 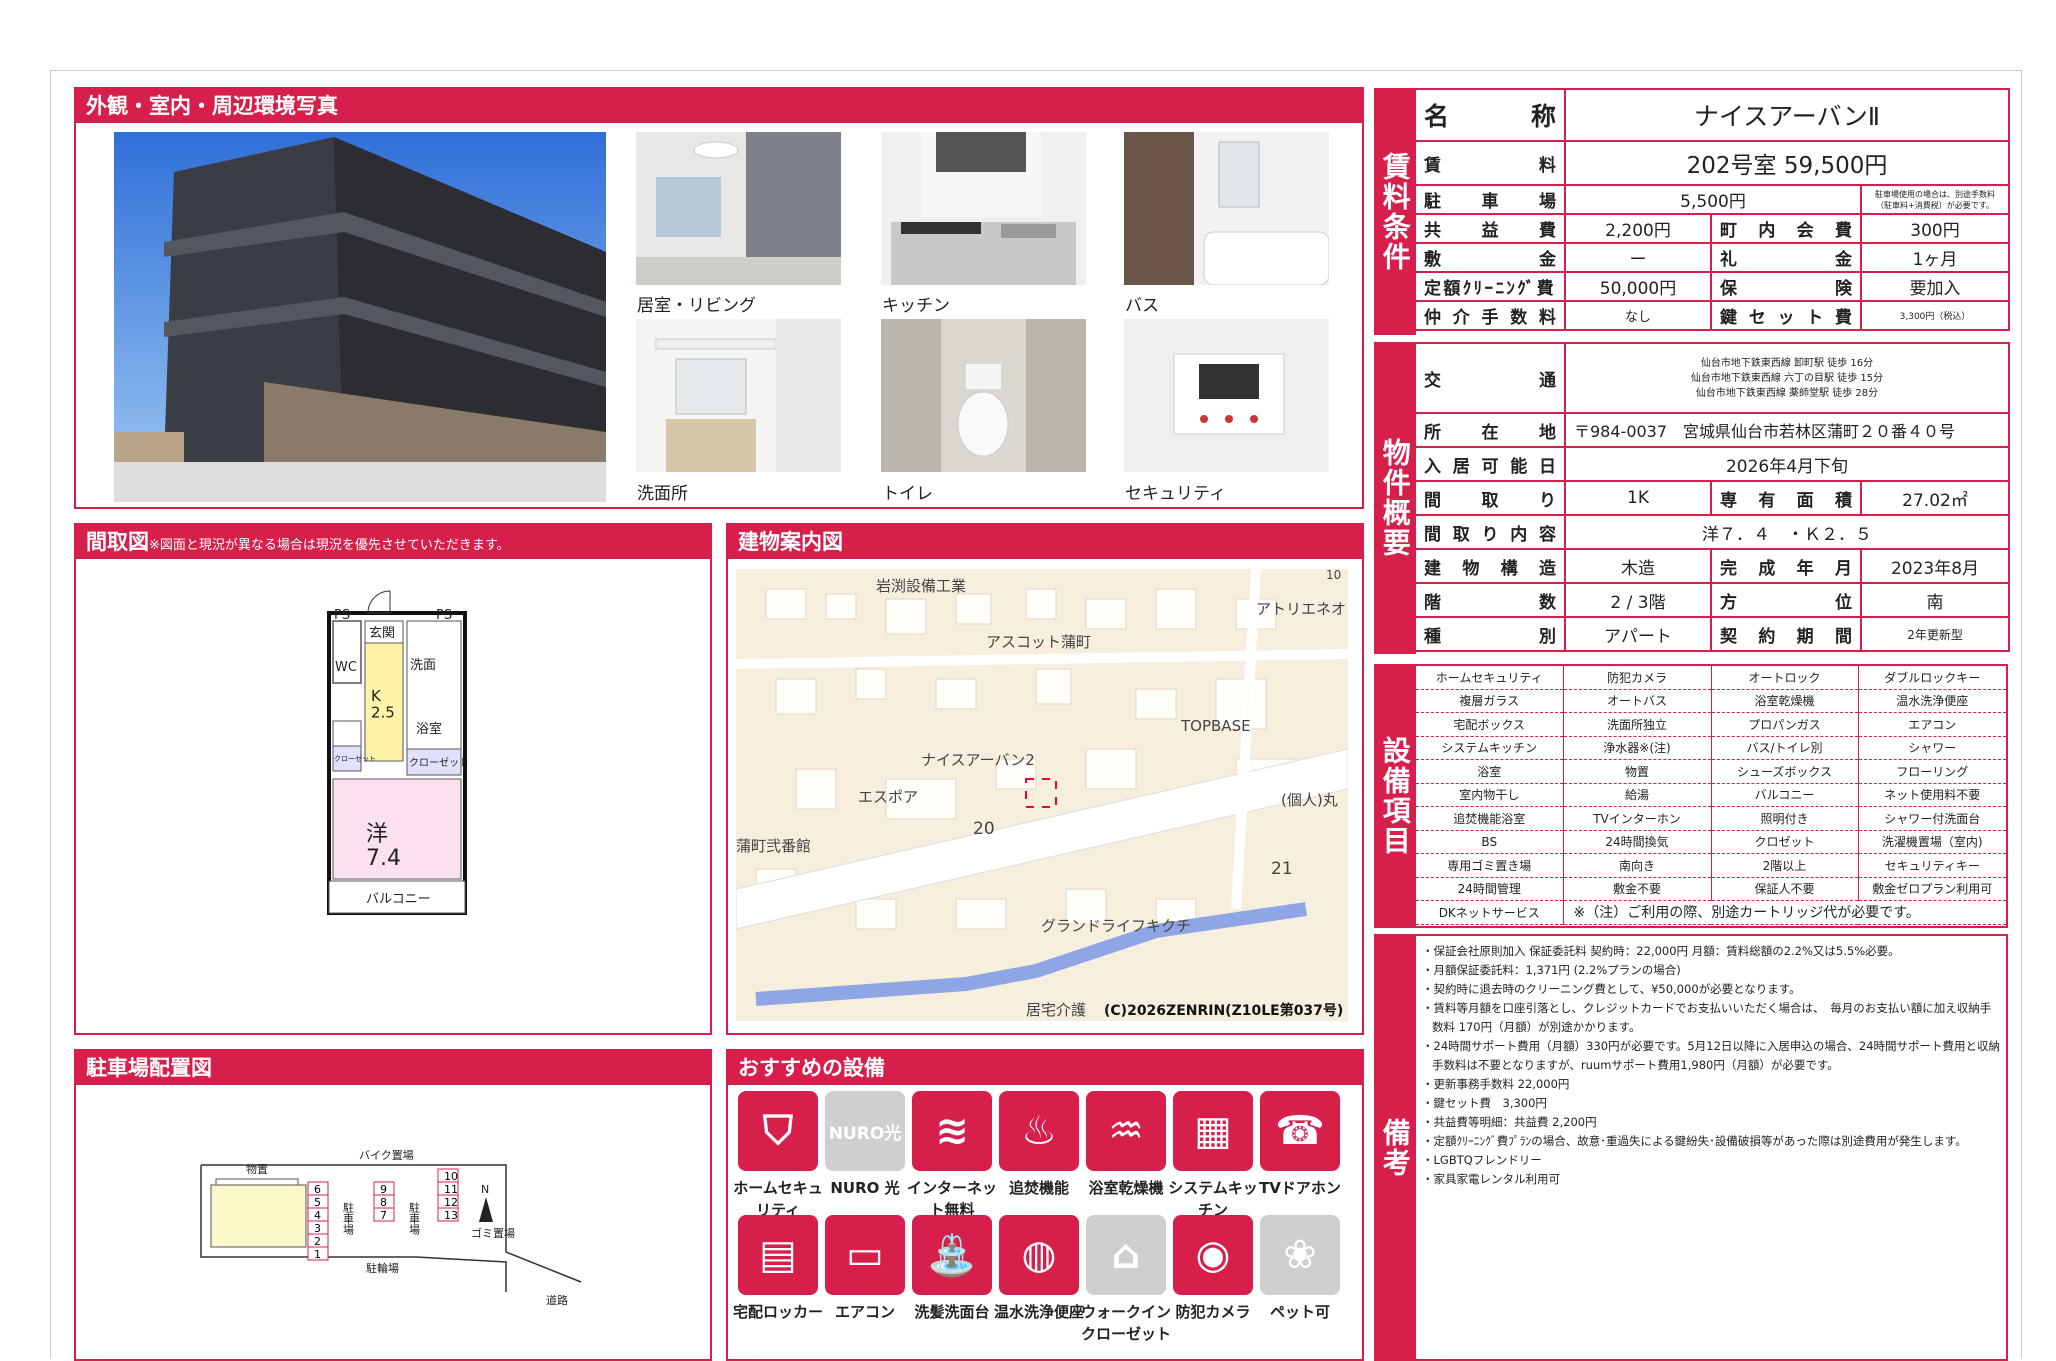 What do you see at coordinates (1300, 1188) in the screenshot?
I see `feature-label: TVドアホン` at bounding box center [1300, 1188].